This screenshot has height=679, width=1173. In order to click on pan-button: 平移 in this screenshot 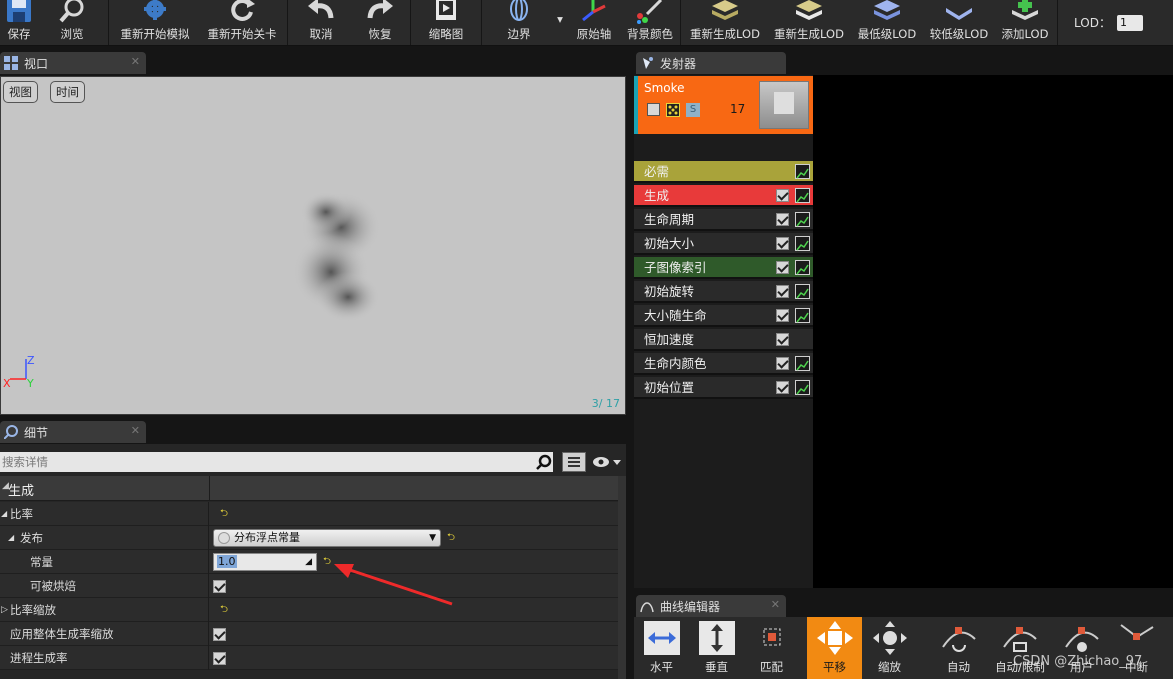, I will do `click(834, 648)`.